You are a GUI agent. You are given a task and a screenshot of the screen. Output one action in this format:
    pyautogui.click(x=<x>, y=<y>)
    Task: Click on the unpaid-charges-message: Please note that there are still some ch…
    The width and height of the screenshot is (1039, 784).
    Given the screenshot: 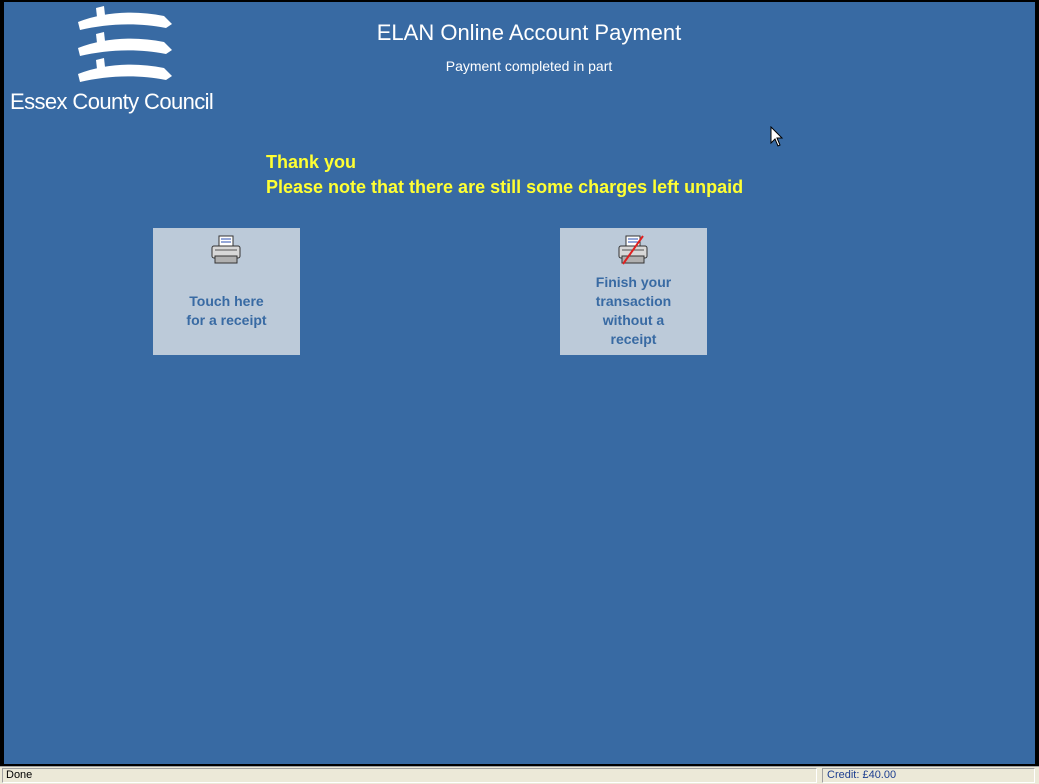 What is the action you would take?
    pyautogui.click(x=505, y=187)
    